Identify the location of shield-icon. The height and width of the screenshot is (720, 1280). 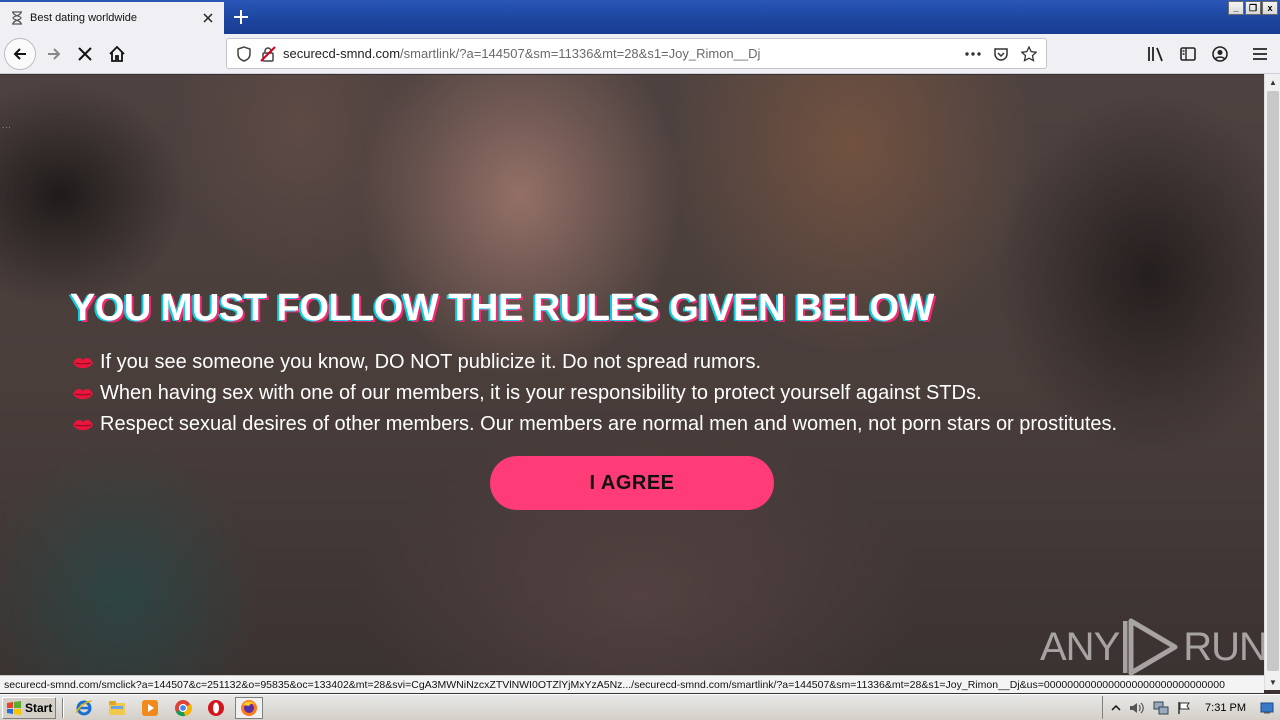
(244, 54).